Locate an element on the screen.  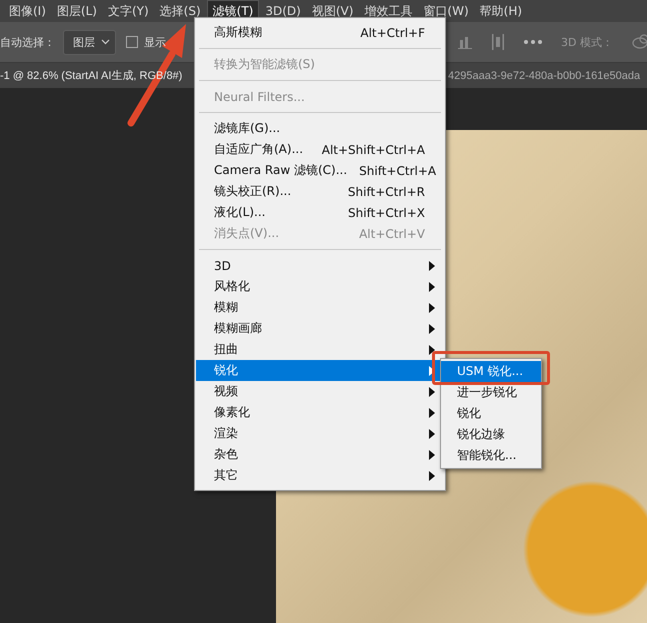
more-icon is located at coordinates (533, 42).